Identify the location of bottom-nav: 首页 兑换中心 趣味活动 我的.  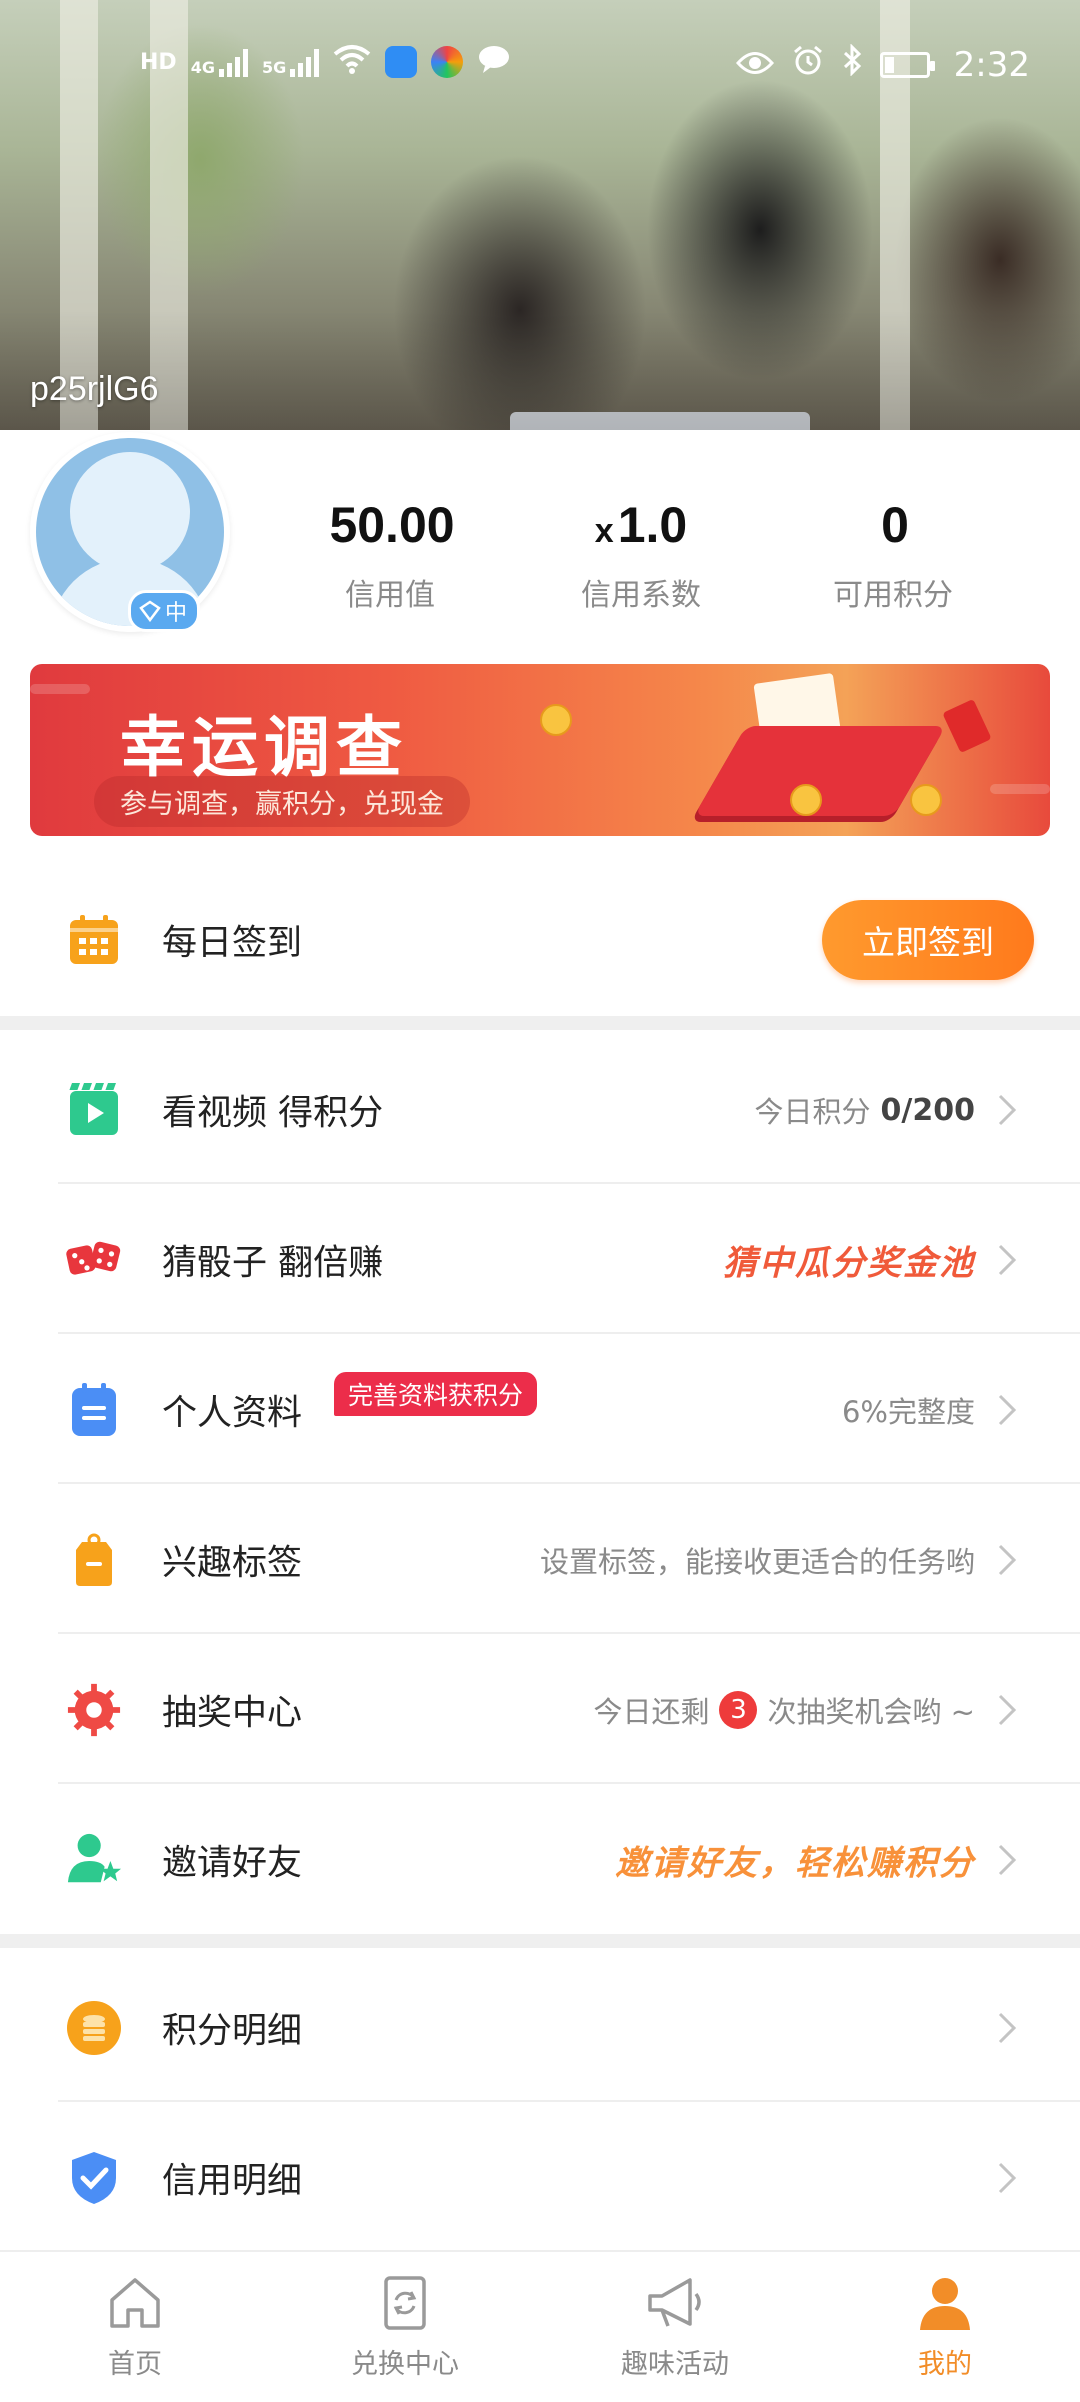
(540, 2326).